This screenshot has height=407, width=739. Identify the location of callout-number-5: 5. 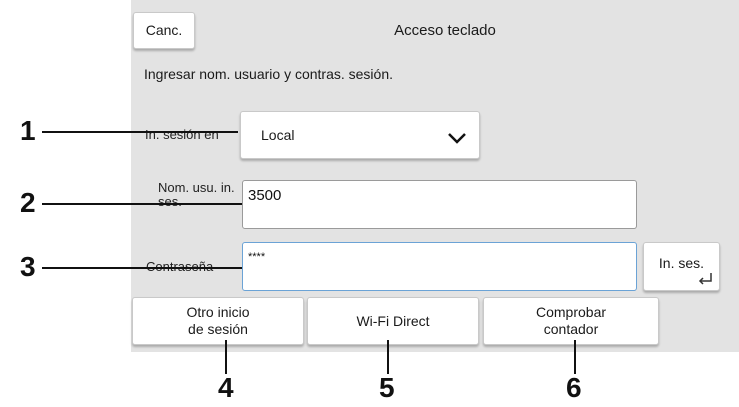
(387, 387).